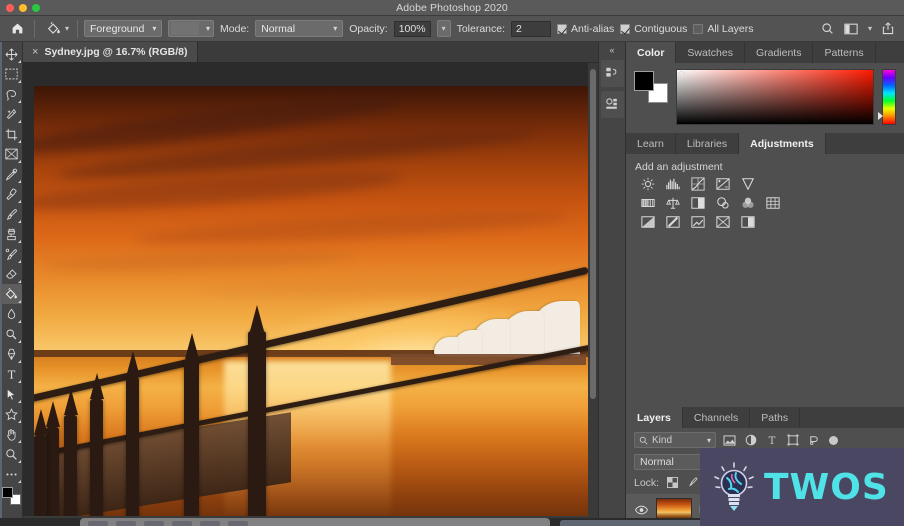 The width and height of the screenshot is (904, 526). I want to click on tab-learn: Learn, so click(651, 143).